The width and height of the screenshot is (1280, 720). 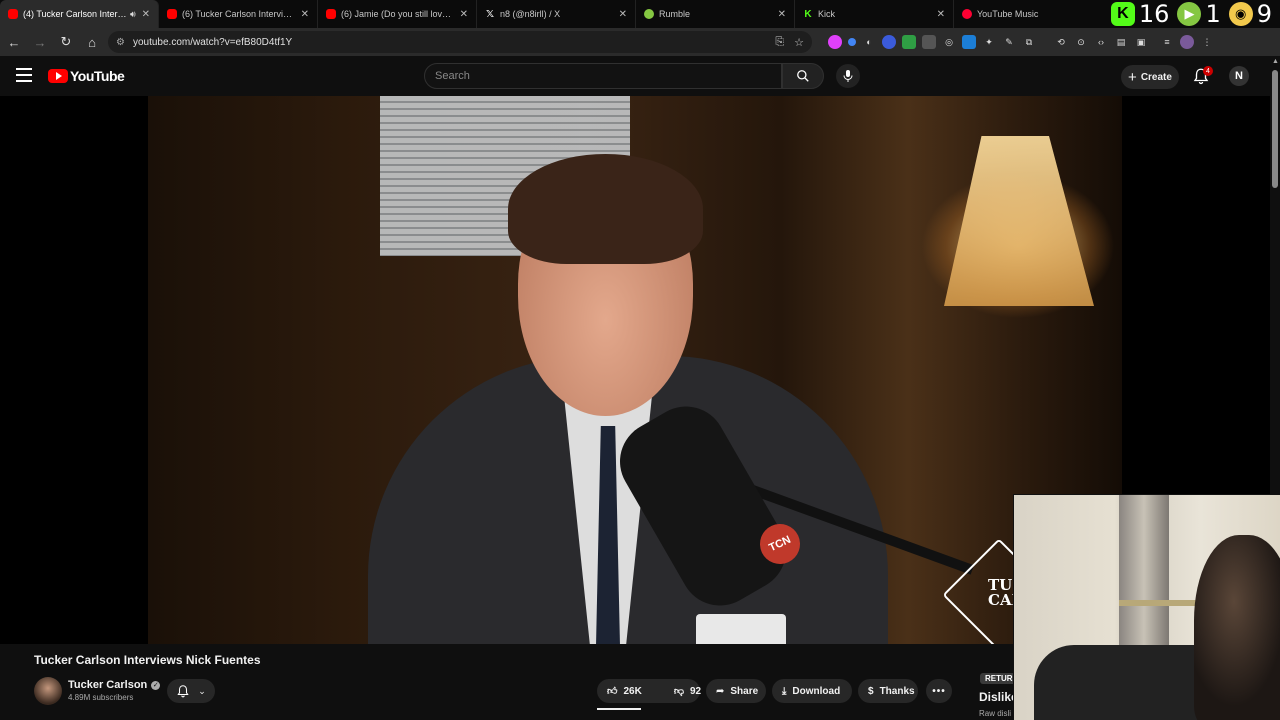 I want to click on tab-kick: K Kick ✕, so click(x=874, y=14).